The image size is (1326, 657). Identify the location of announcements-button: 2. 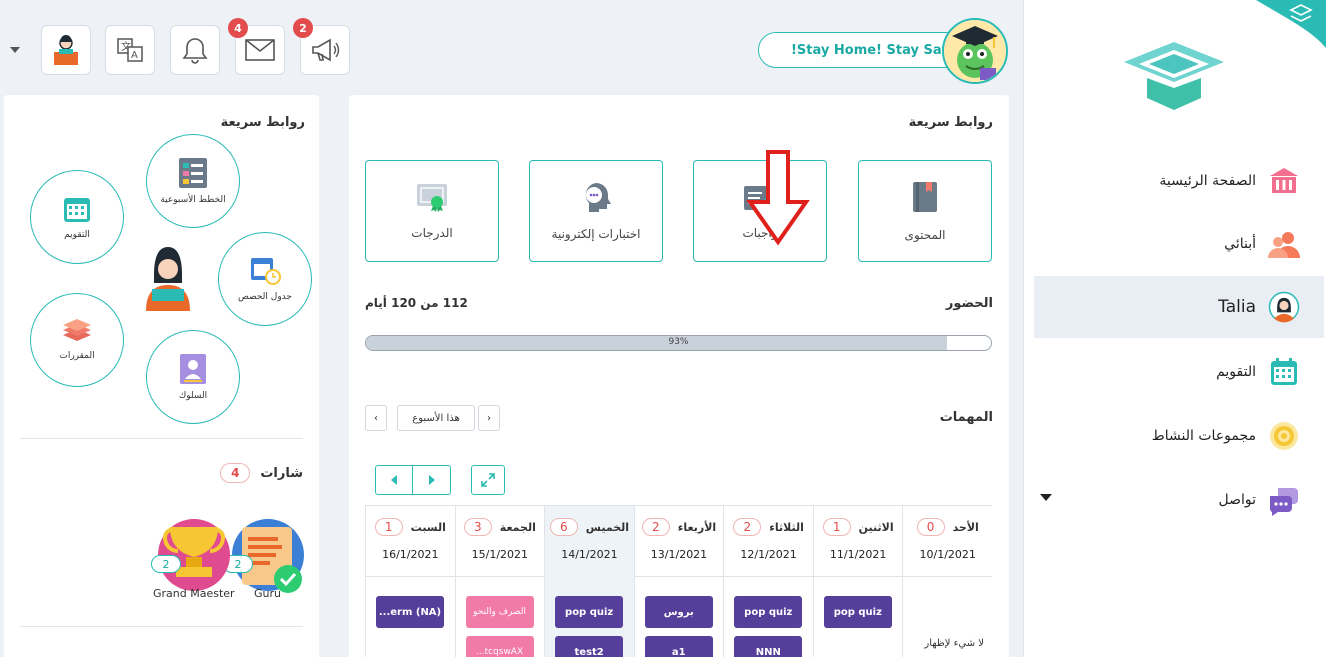
(321, 46).